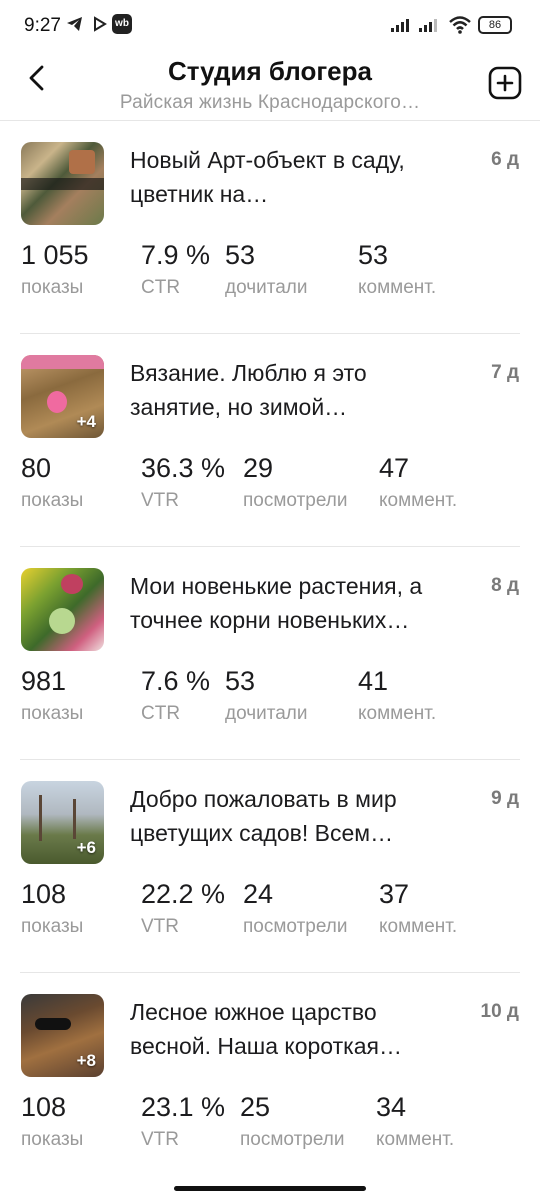 The width and height of the screenshot is (540, 1200). Describe the element at coordinates (122, 24) in the screenshot. I see `wb-icon: wb` at that location.